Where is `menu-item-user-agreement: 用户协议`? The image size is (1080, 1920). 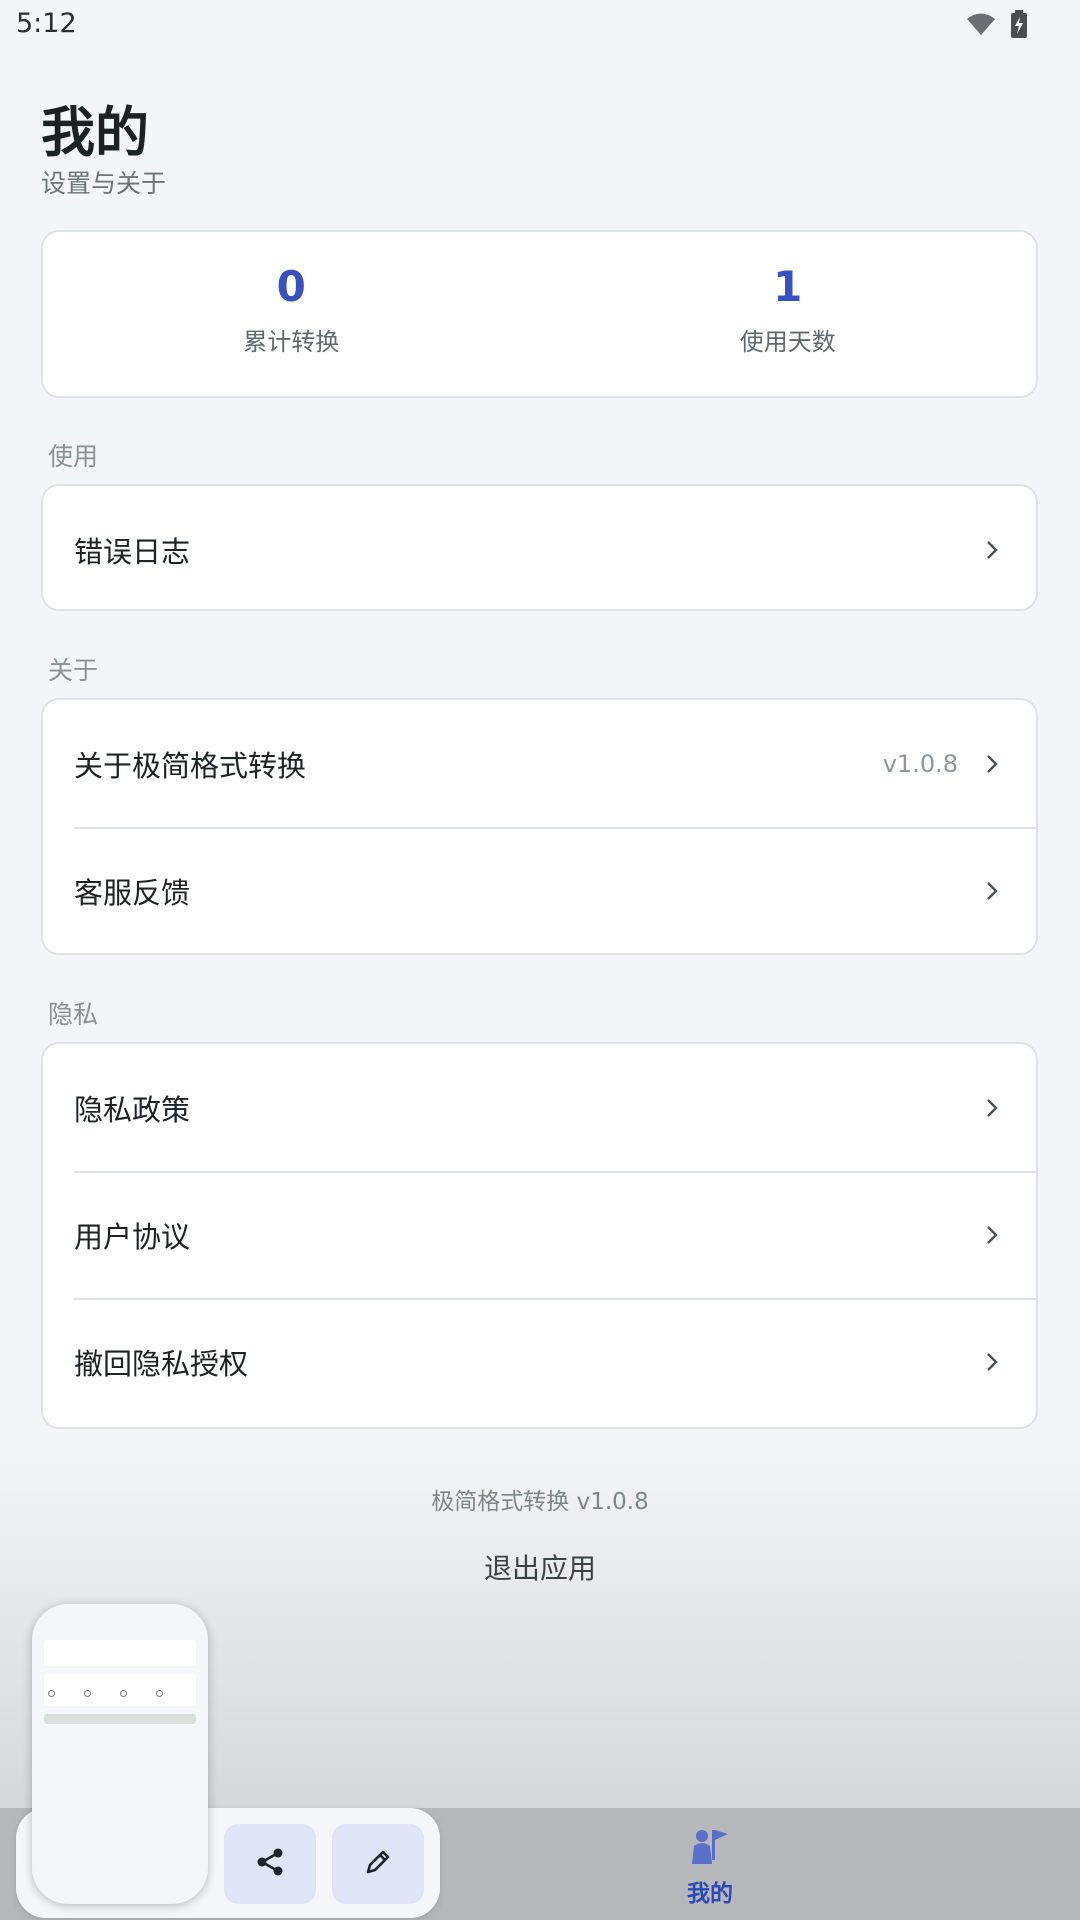
menu-item-user-agreement: 用户协议 is located at coordinates (539, 1234).